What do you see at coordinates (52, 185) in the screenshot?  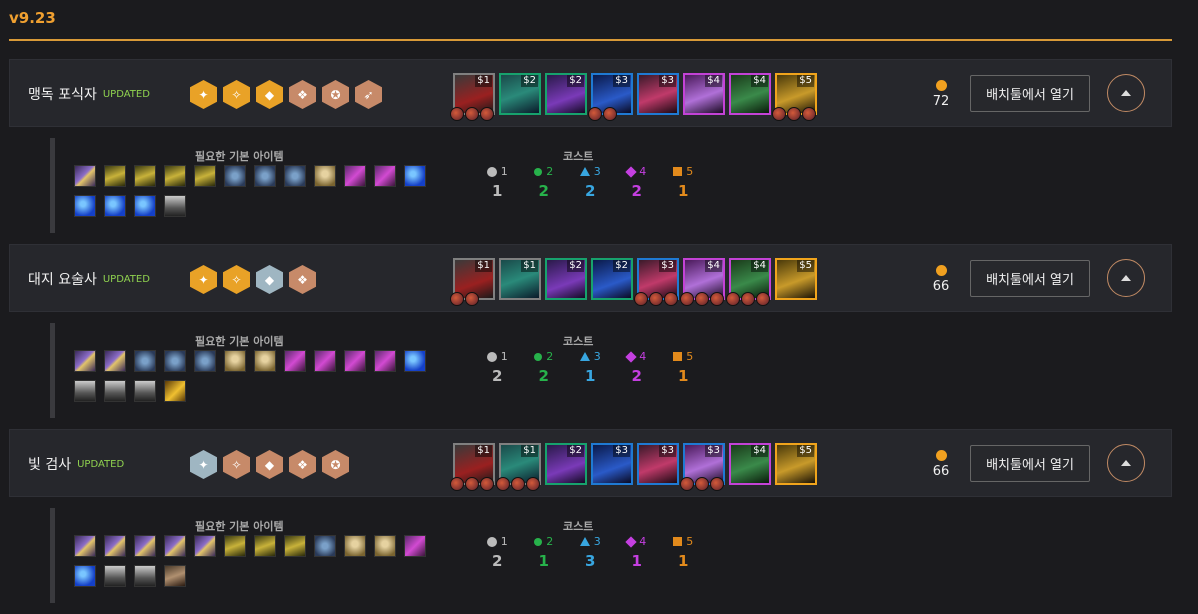 I see `detail-indent-bar` at bounding box center [52, 185].